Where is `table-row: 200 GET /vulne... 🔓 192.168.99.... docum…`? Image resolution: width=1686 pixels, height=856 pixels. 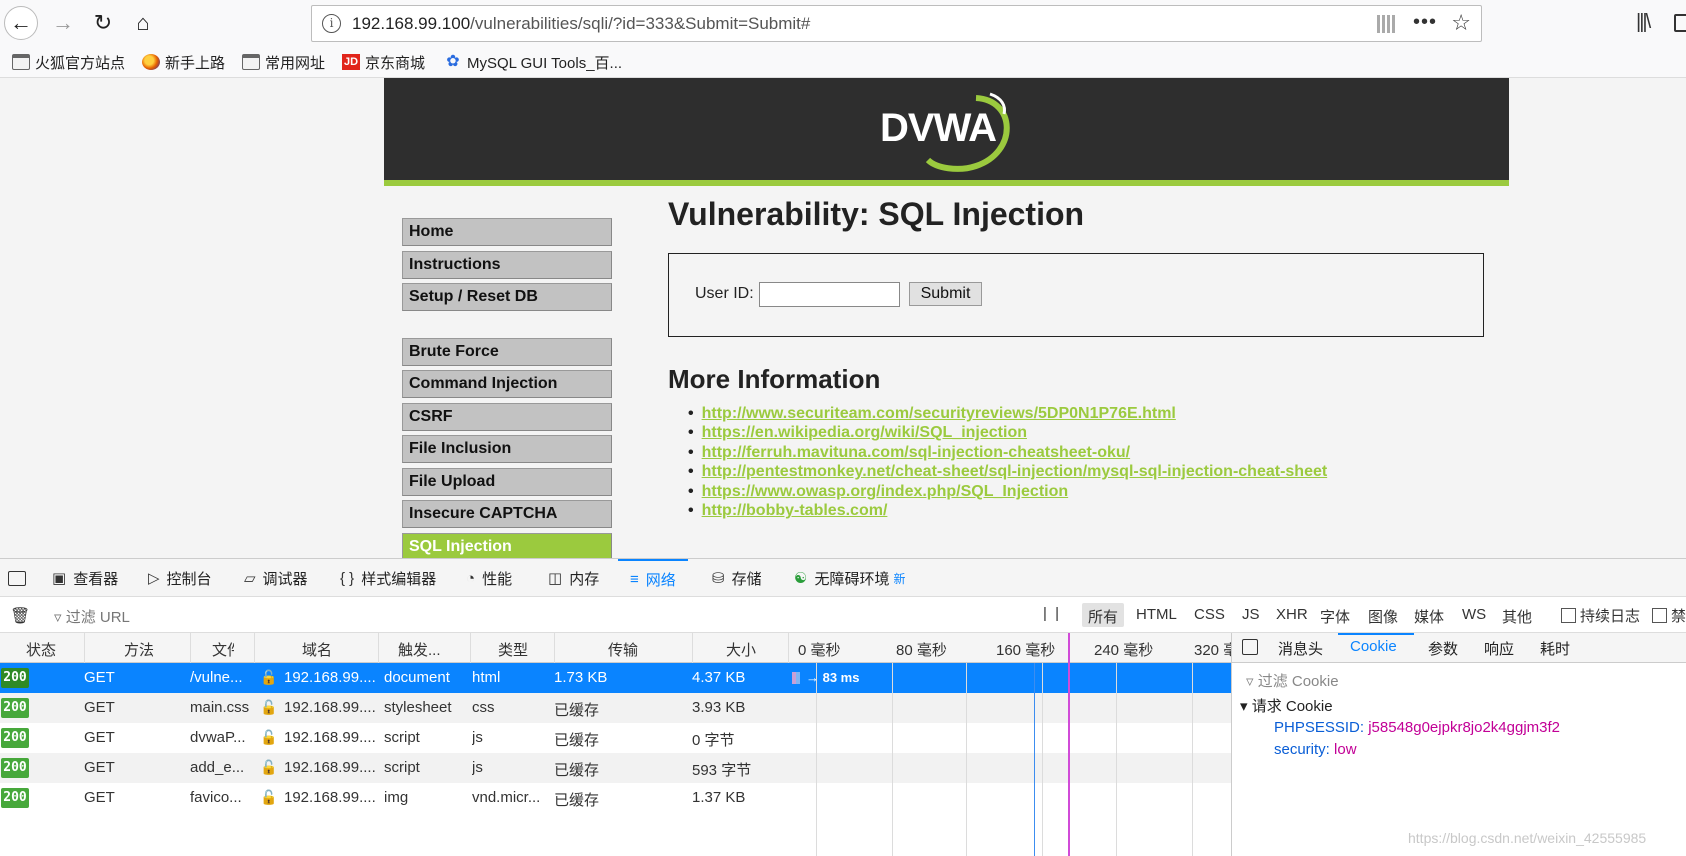
table-row: 200 GET /vulne... 🔓 192.168.99.... docum… is located at coordinates (615, 678).